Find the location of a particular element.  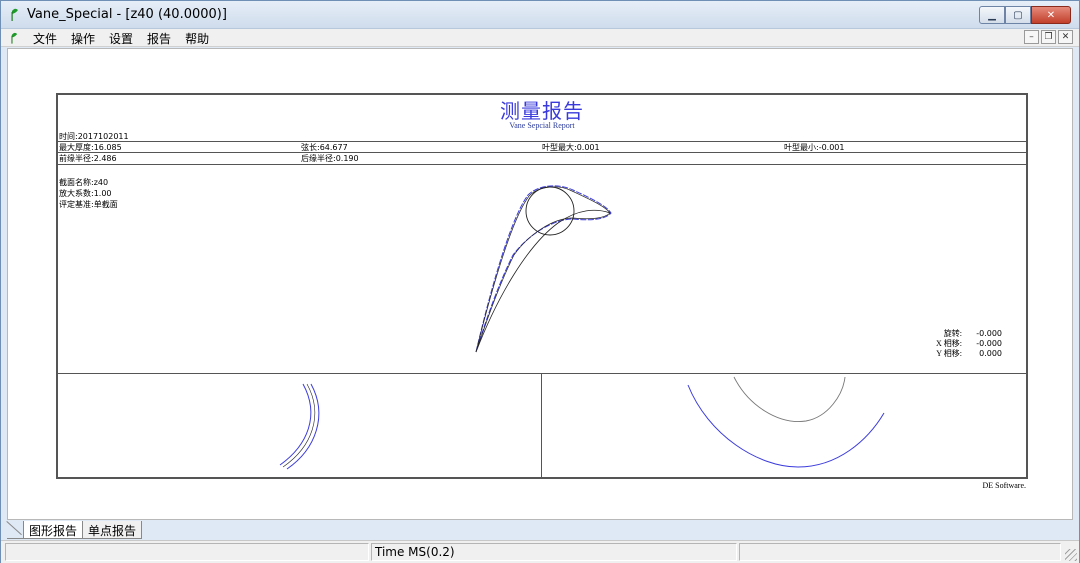

menu-report: 报告 is located at coordinates (159, 38).